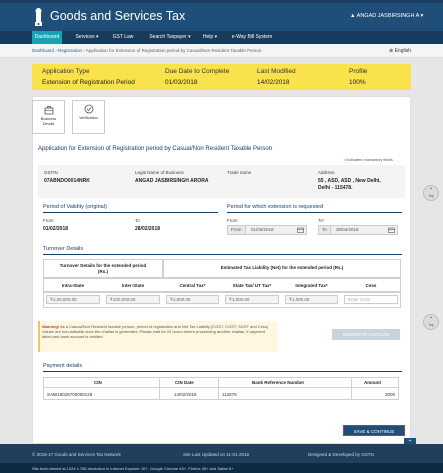 The image size is (443, 473). I want to click on extension-from-date: 01/03/2018, so click(262, 229).